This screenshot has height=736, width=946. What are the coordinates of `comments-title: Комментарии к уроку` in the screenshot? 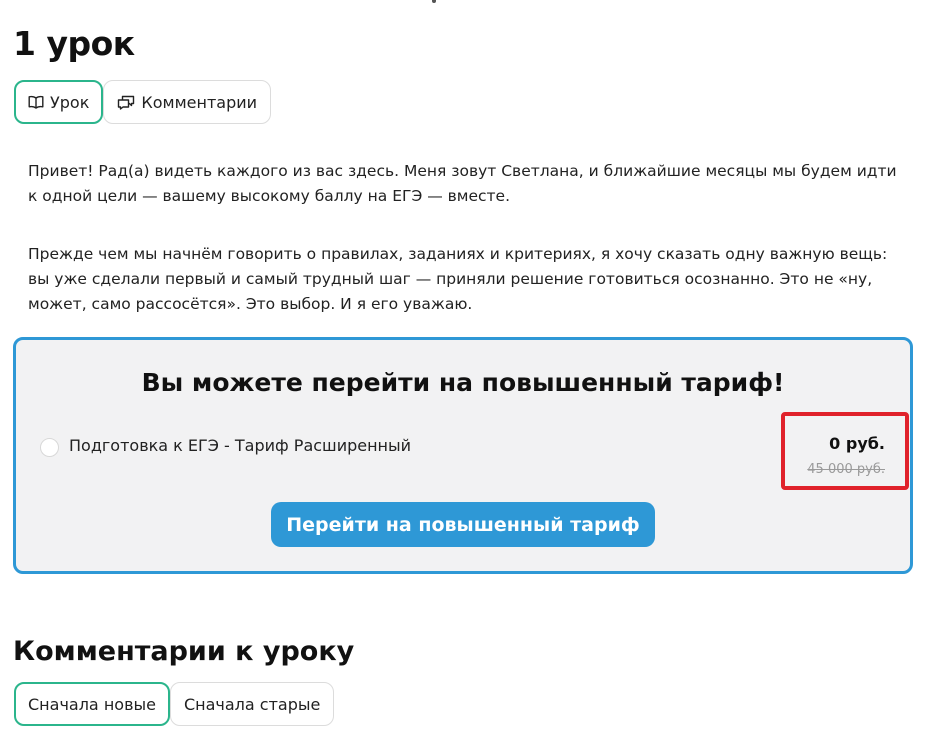 It's located at (184, 651).